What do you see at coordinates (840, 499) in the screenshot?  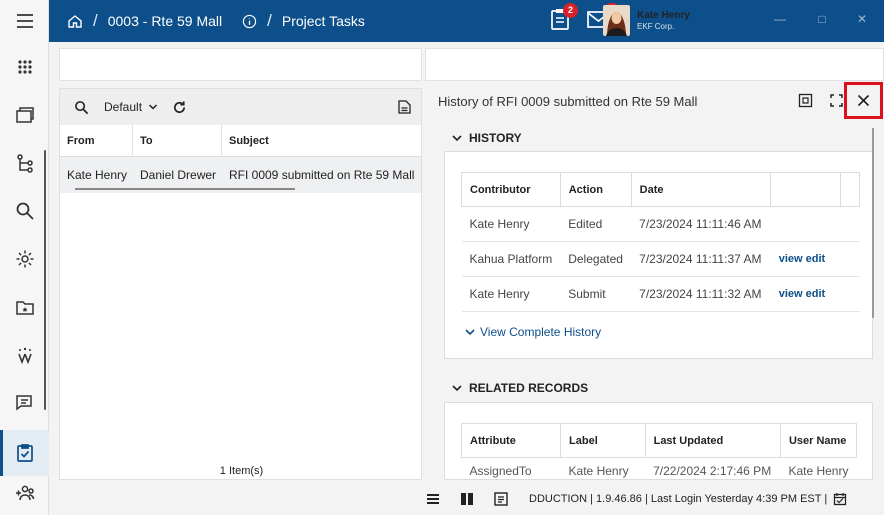 I see `calendar-icon` at bounding box center [840, 499].